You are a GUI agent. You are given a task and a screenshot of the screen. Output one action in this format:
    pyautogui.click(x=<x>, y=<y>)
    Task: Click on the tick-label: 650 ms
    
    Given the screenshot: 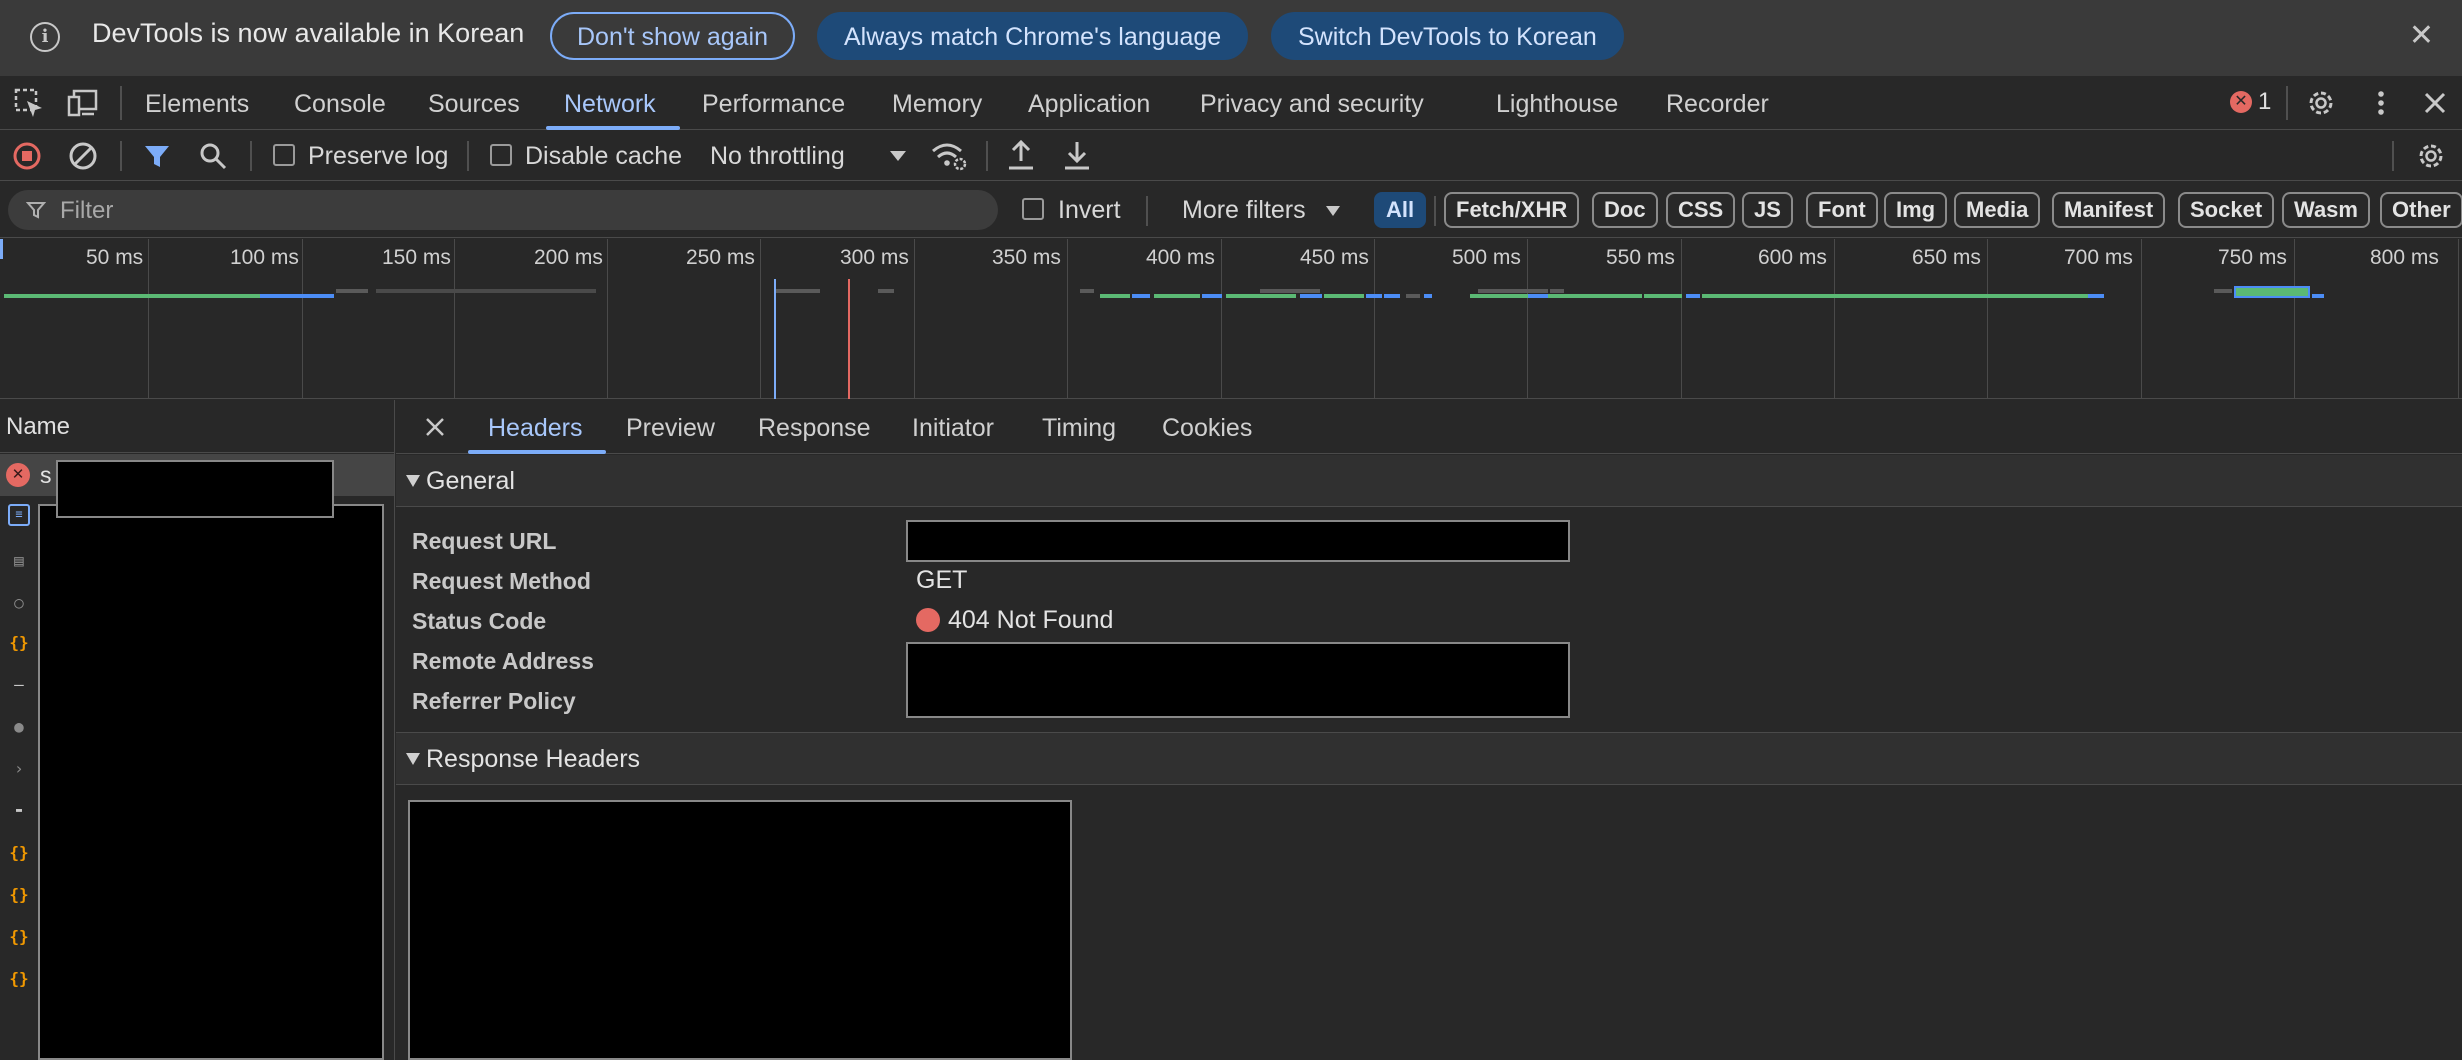 What is the action you would take?
    pyautogui.click(x=1946, y=257)
    